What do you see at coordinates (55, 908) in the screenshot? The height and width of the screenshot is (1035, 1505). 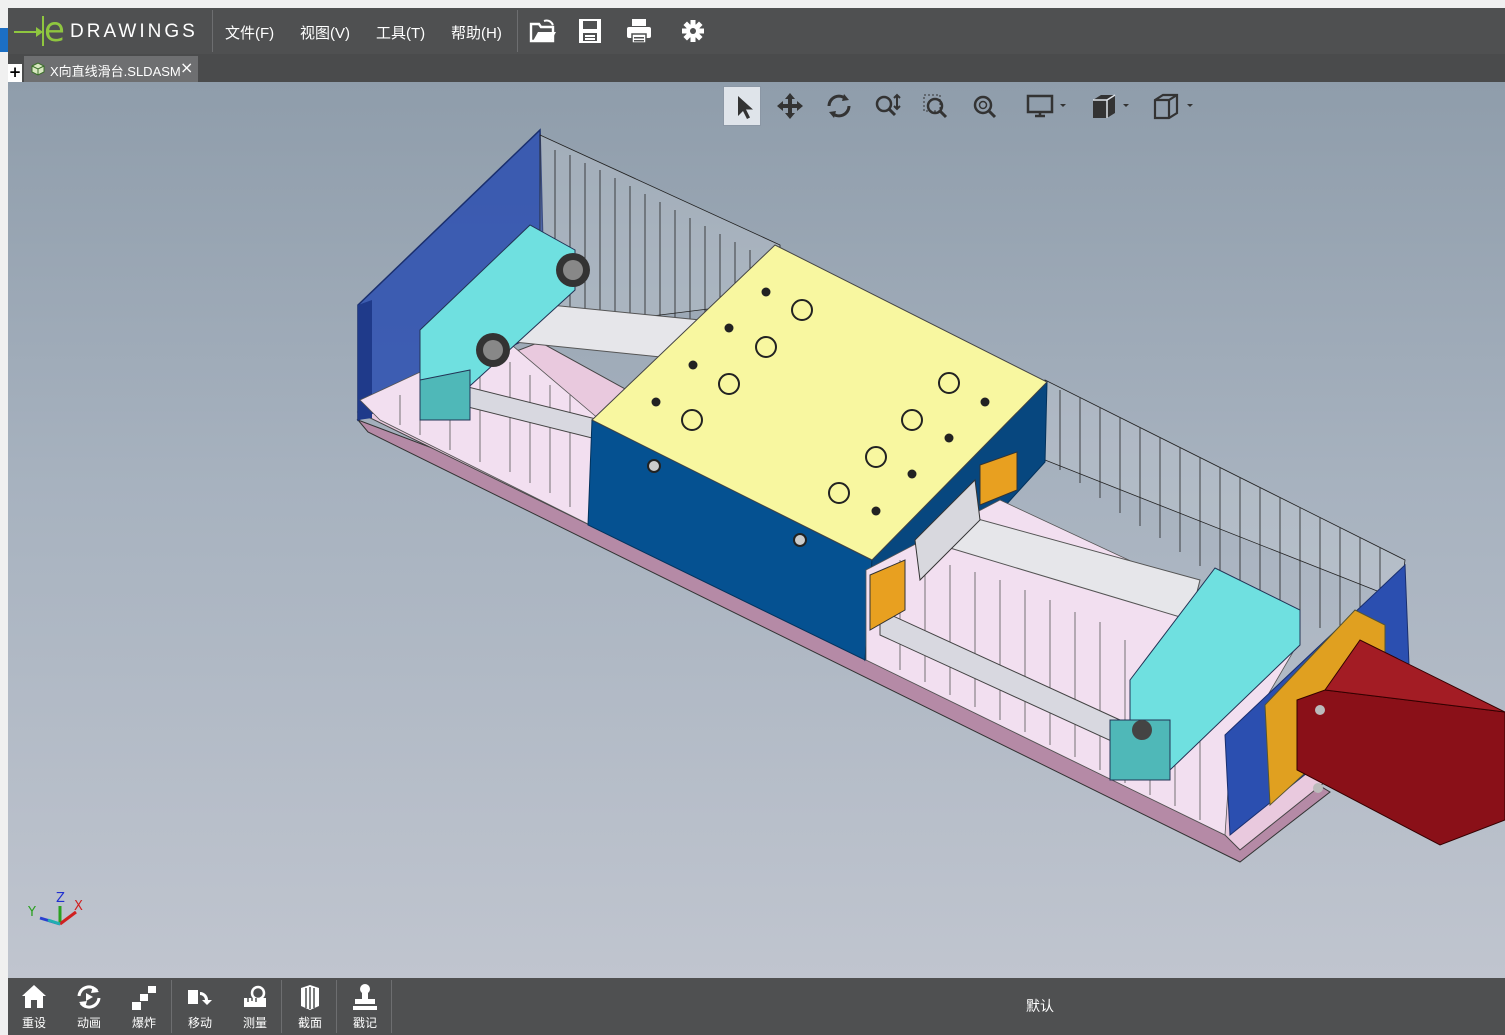 I see `coordinate-triad: Z X Y` at bounding box center [55, 908].